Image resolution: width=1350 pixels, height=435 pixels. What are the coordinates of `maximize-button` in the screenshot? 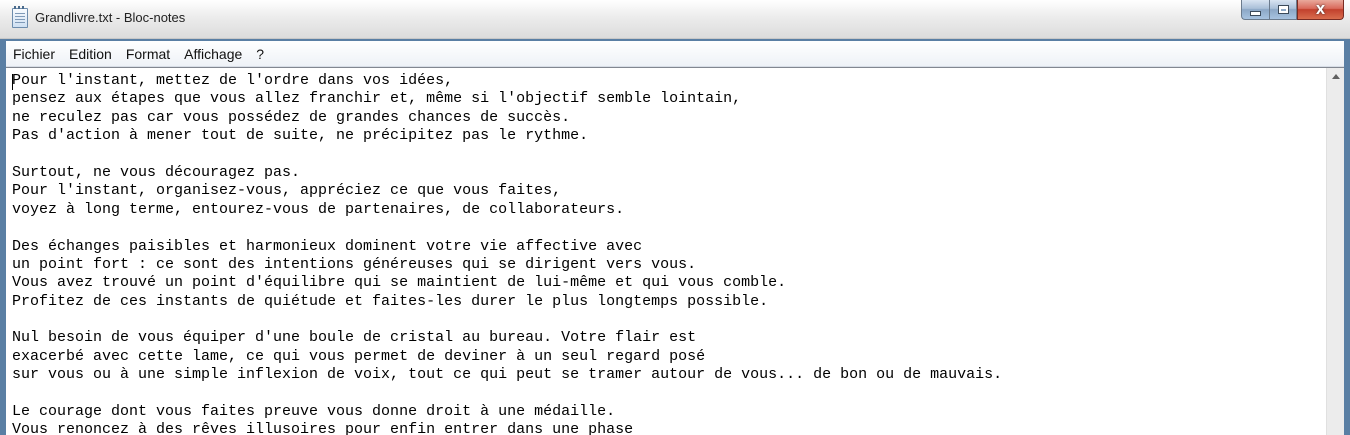 It's located at (1283, 10).